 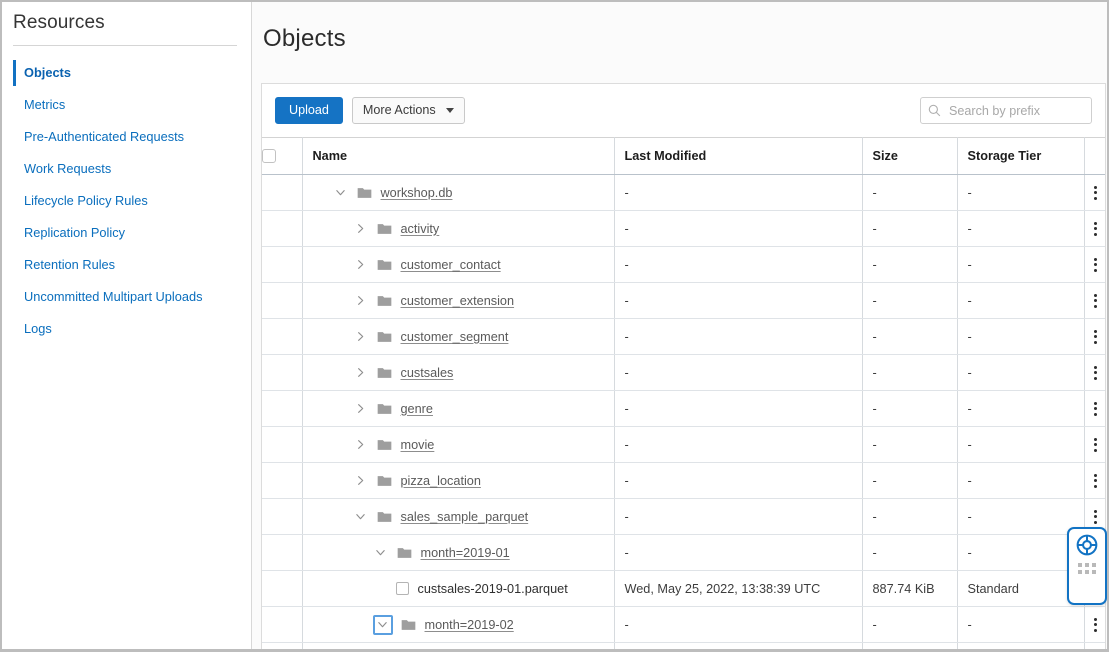 What do you see at coordinates (1015, 110) in the screenshot?
I see `search-input` at bounding box center [1015, 110].